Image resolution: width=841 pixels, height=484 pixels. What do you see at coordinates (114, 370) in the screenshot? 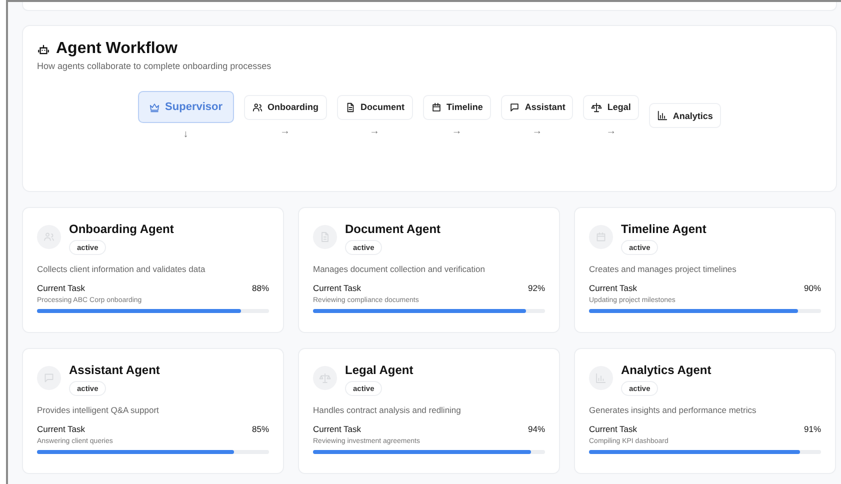
I see `agent-name: Assistant Agent` at bounding box center [114, 370].